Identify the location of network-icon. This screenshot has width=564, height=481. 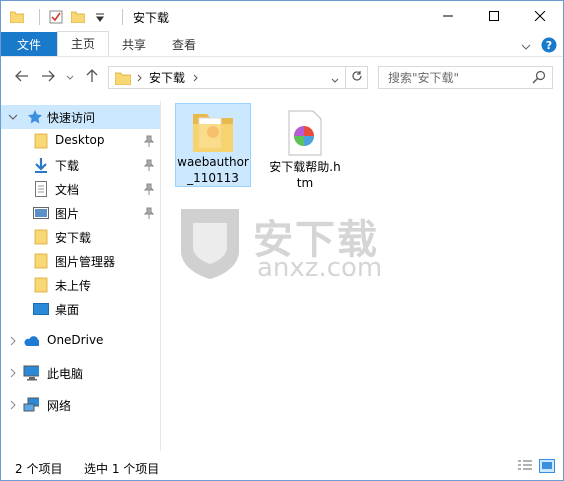
(31, 405).